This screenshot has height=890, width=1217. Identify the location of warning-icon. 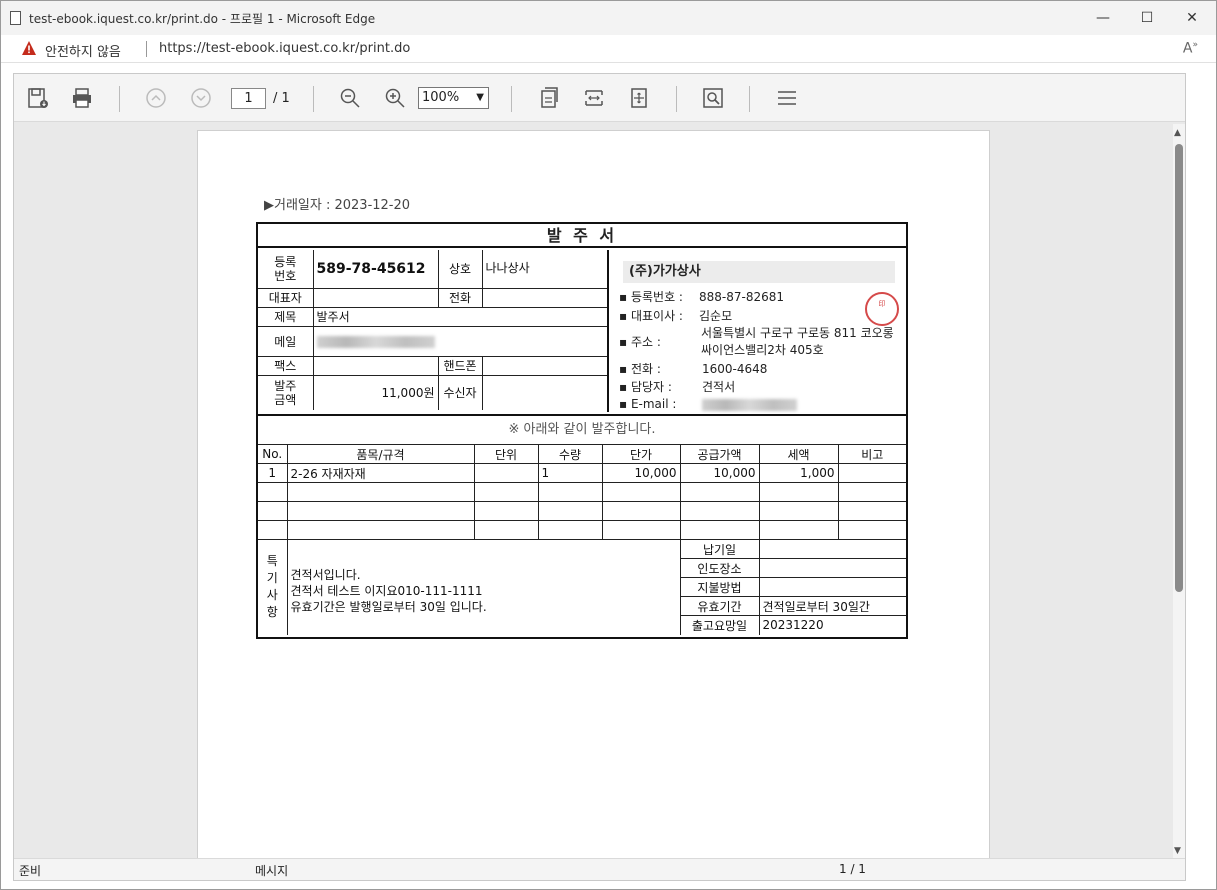
(29, 48).